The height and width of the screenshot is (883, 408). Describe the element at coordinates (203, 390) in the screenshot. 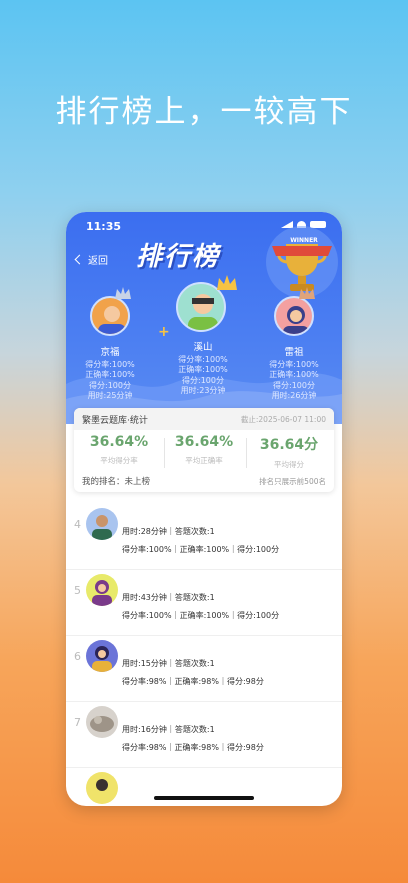

I see `podium-time: 用时:23分钟` at that location.